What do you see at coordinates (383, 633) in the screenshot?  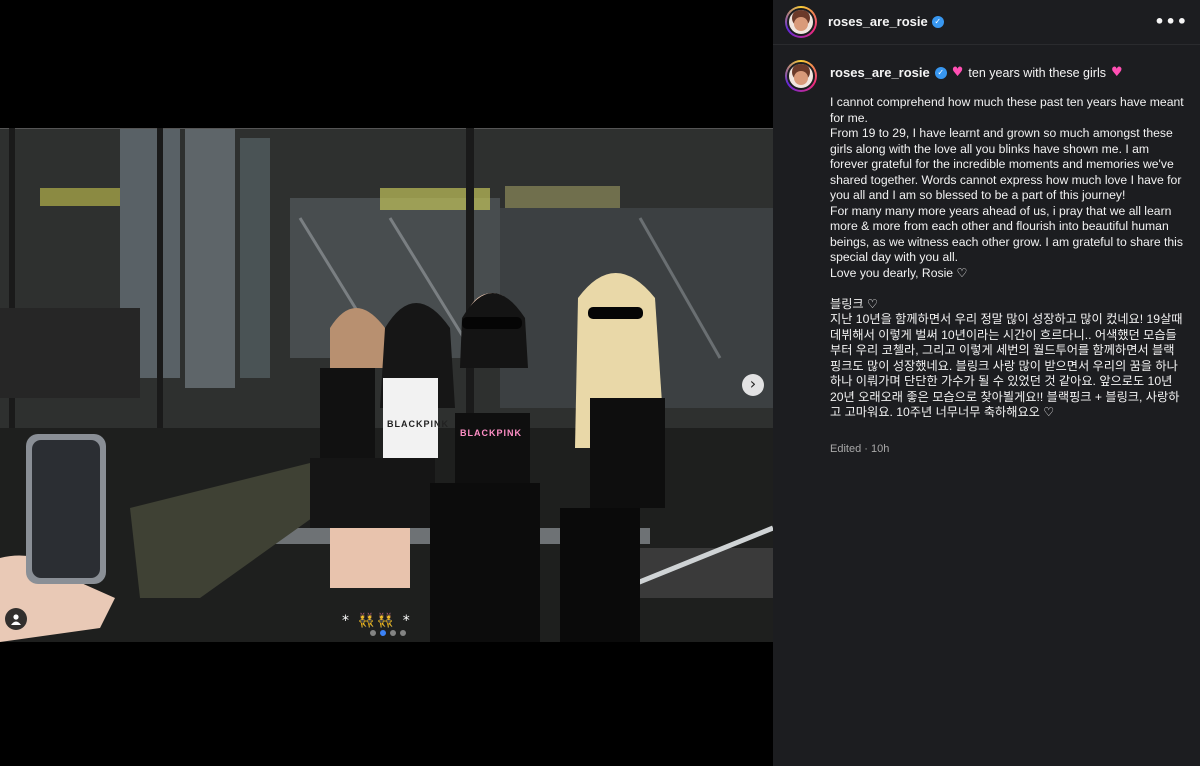 I see `carousel-dot-active` at bounding box center [383, 633].